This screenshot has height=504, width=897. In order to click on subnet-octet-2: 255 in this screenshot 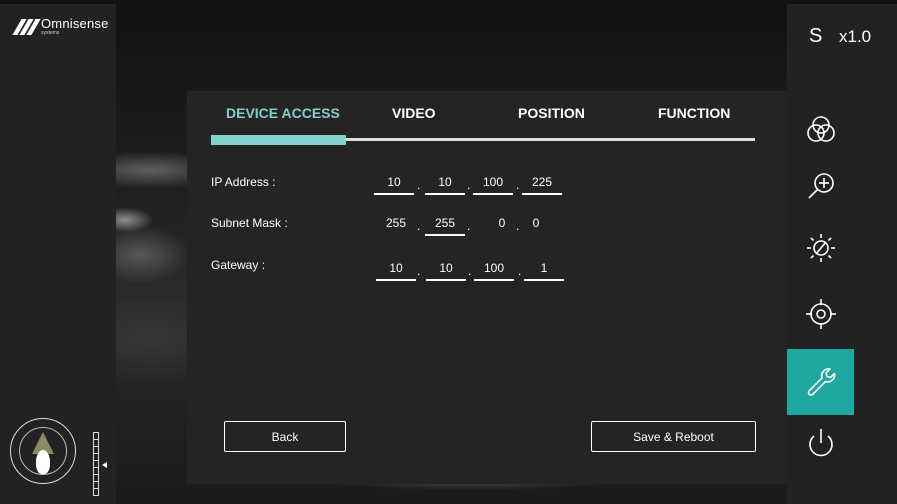, I will do `click(445, 226)`.